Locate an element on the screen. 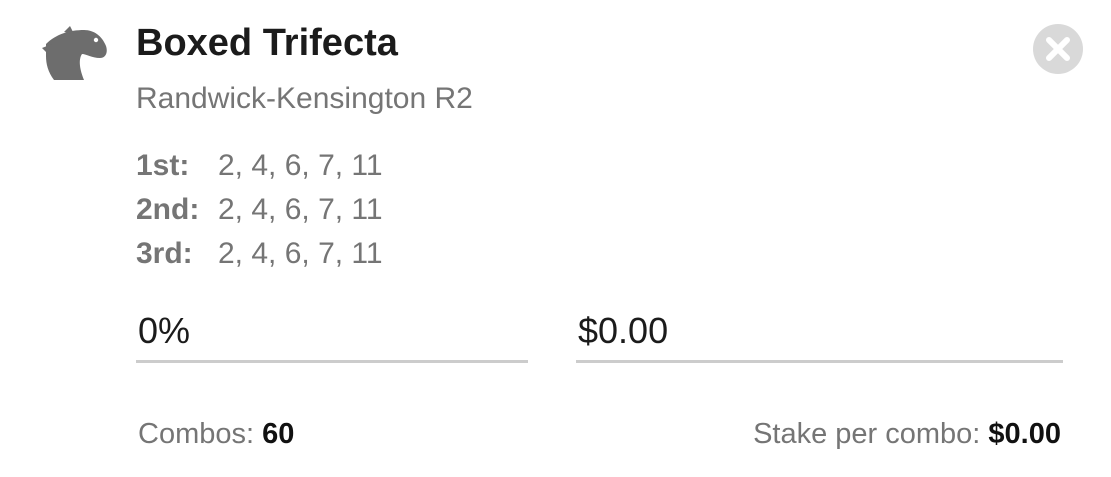 This screenshot has height=477, width=1111. amount-field-wrapper is located at coordinates (820, 334).